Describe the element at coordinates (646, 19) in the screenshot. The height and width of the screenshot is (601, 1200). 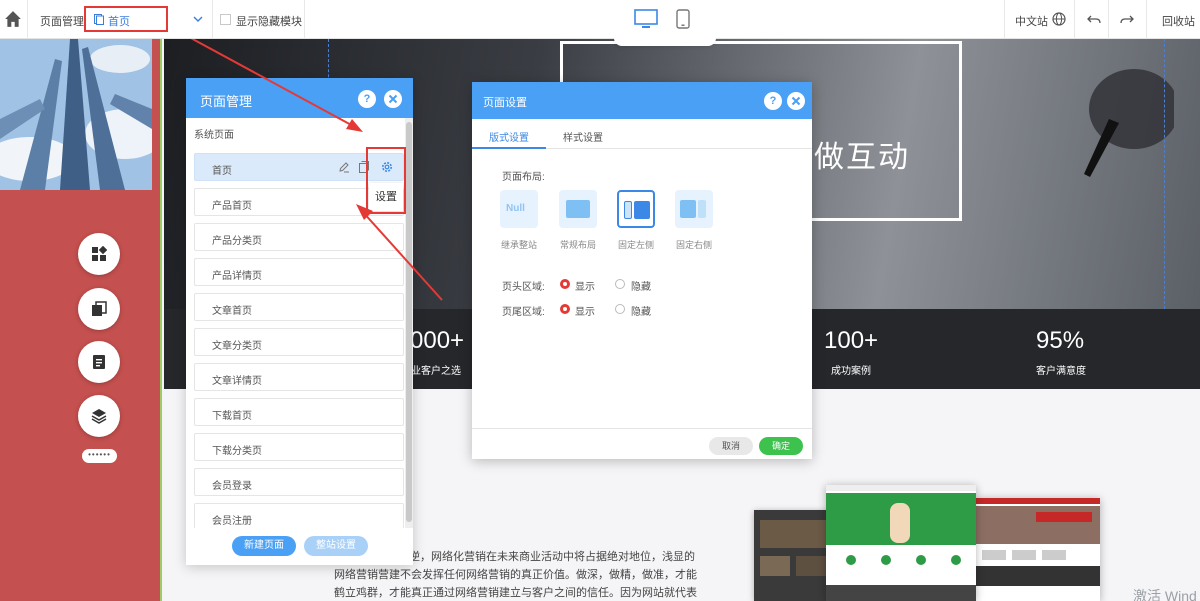
I see `desktop-view-icon` at that location.